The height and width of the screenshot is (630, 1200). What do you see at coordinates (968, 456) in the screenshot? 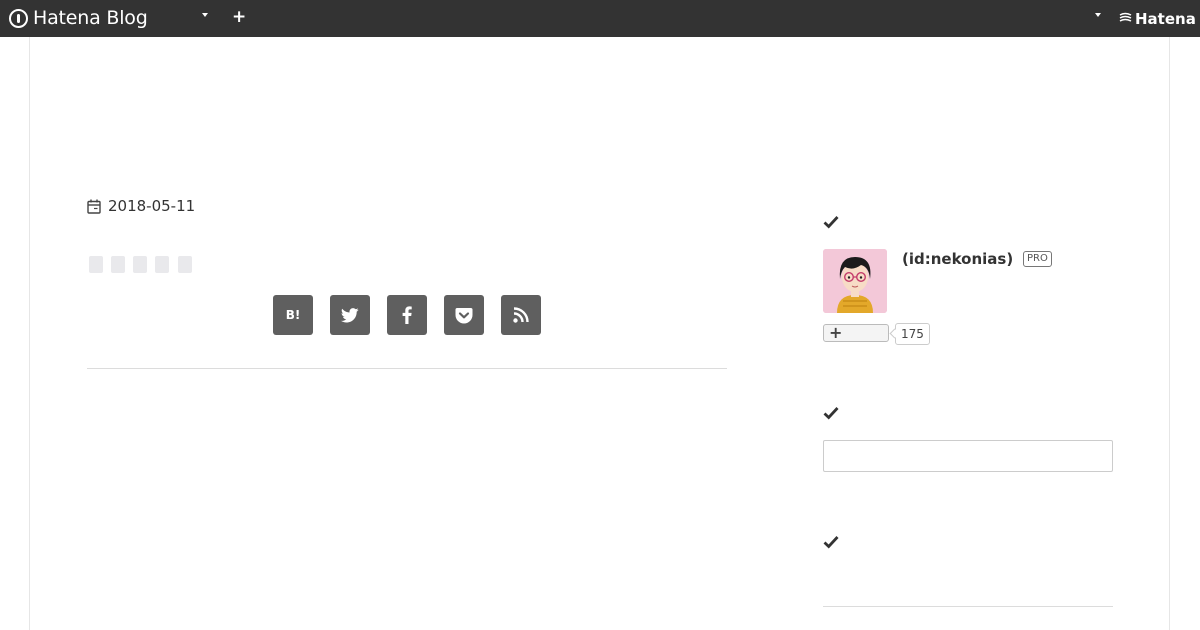
I see `search-input` at bounding box center [968, 456].